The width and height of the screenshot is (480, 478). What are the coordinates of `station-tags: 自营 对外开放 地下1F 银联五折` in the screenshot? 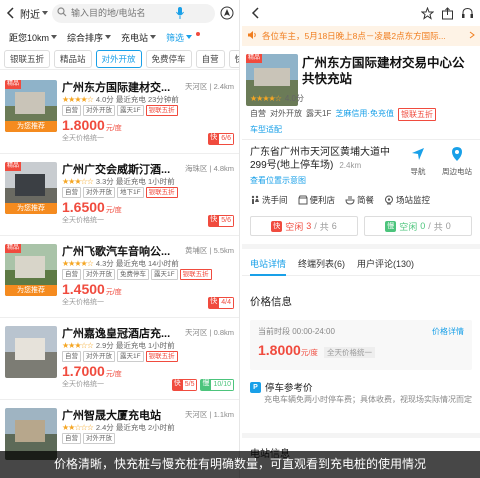 It's located at (120, 192).